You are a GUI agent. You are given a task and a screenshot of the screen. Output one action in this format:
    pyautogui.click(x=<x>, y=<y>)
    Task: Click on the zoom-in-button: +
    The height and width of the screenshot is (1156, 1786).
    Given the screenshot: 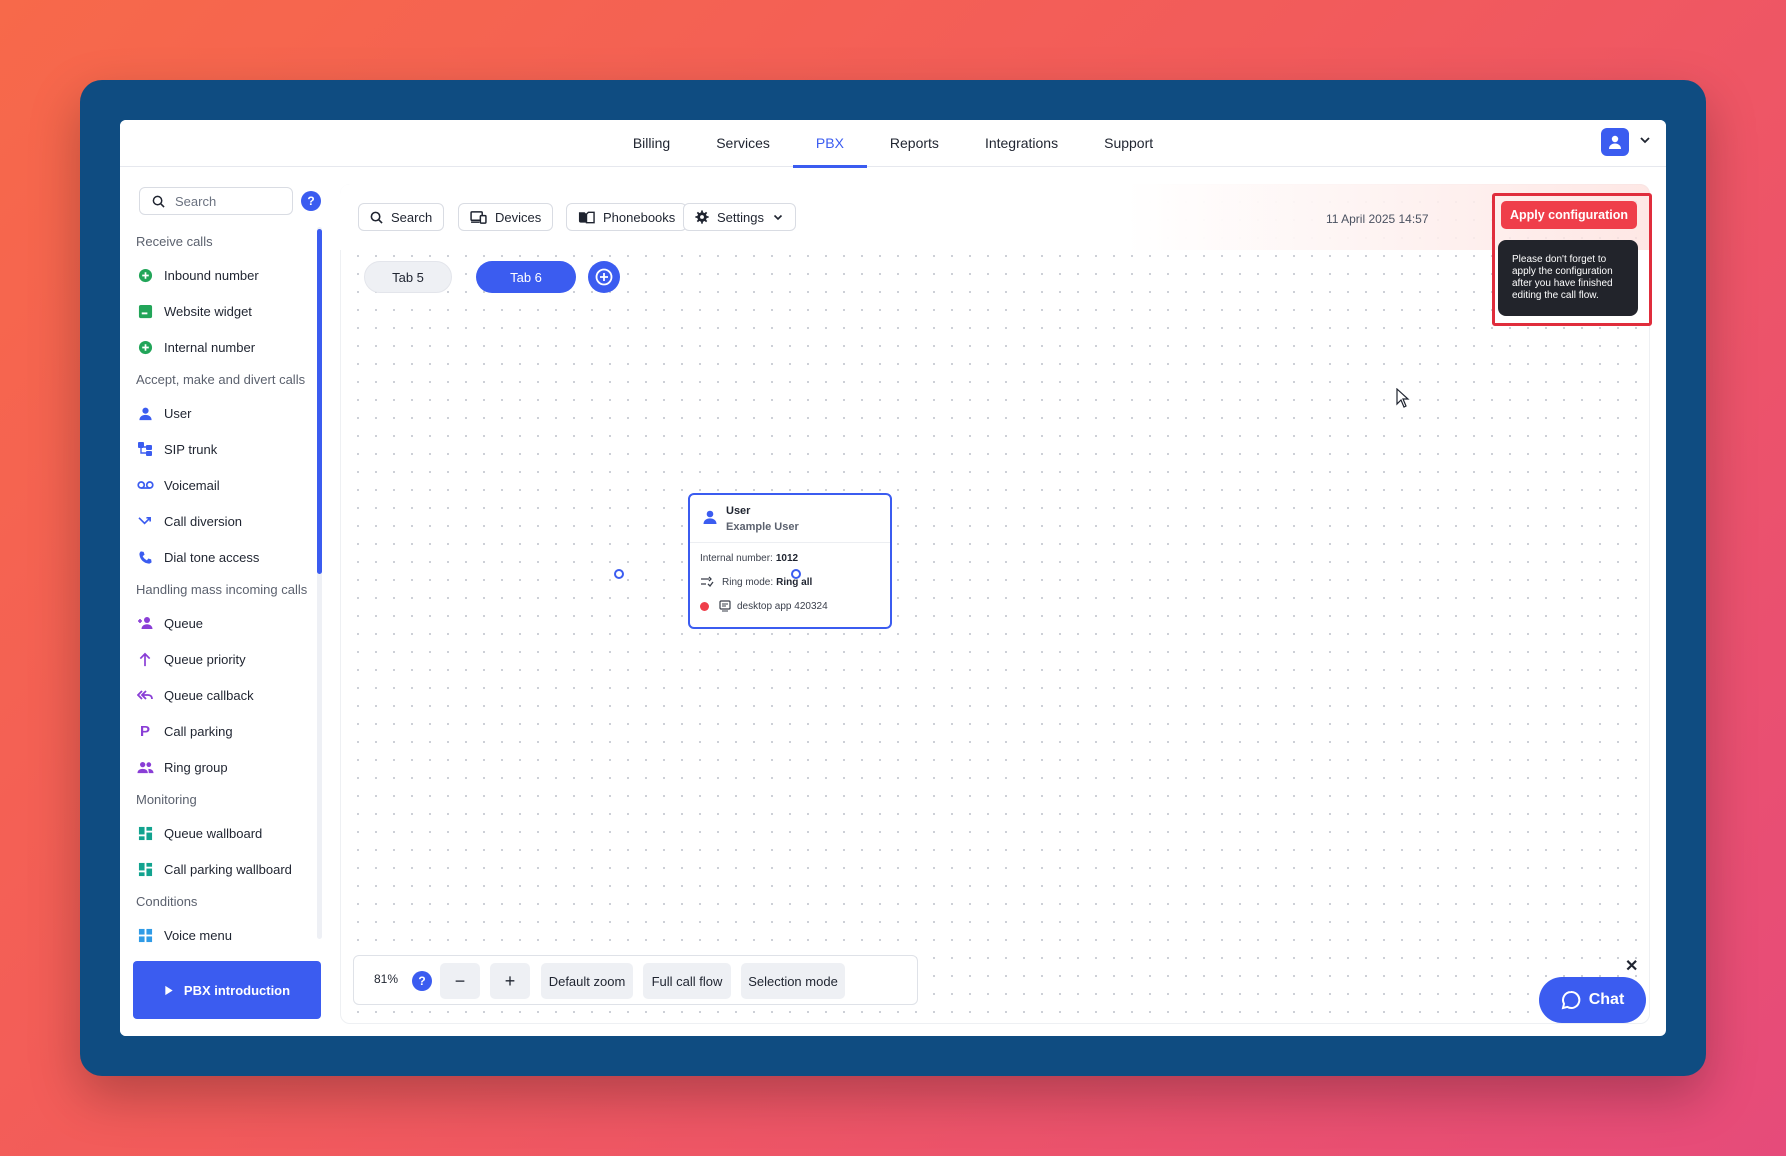 What is the action you would take?
    pyautogui.click(x=510, y=981)
    